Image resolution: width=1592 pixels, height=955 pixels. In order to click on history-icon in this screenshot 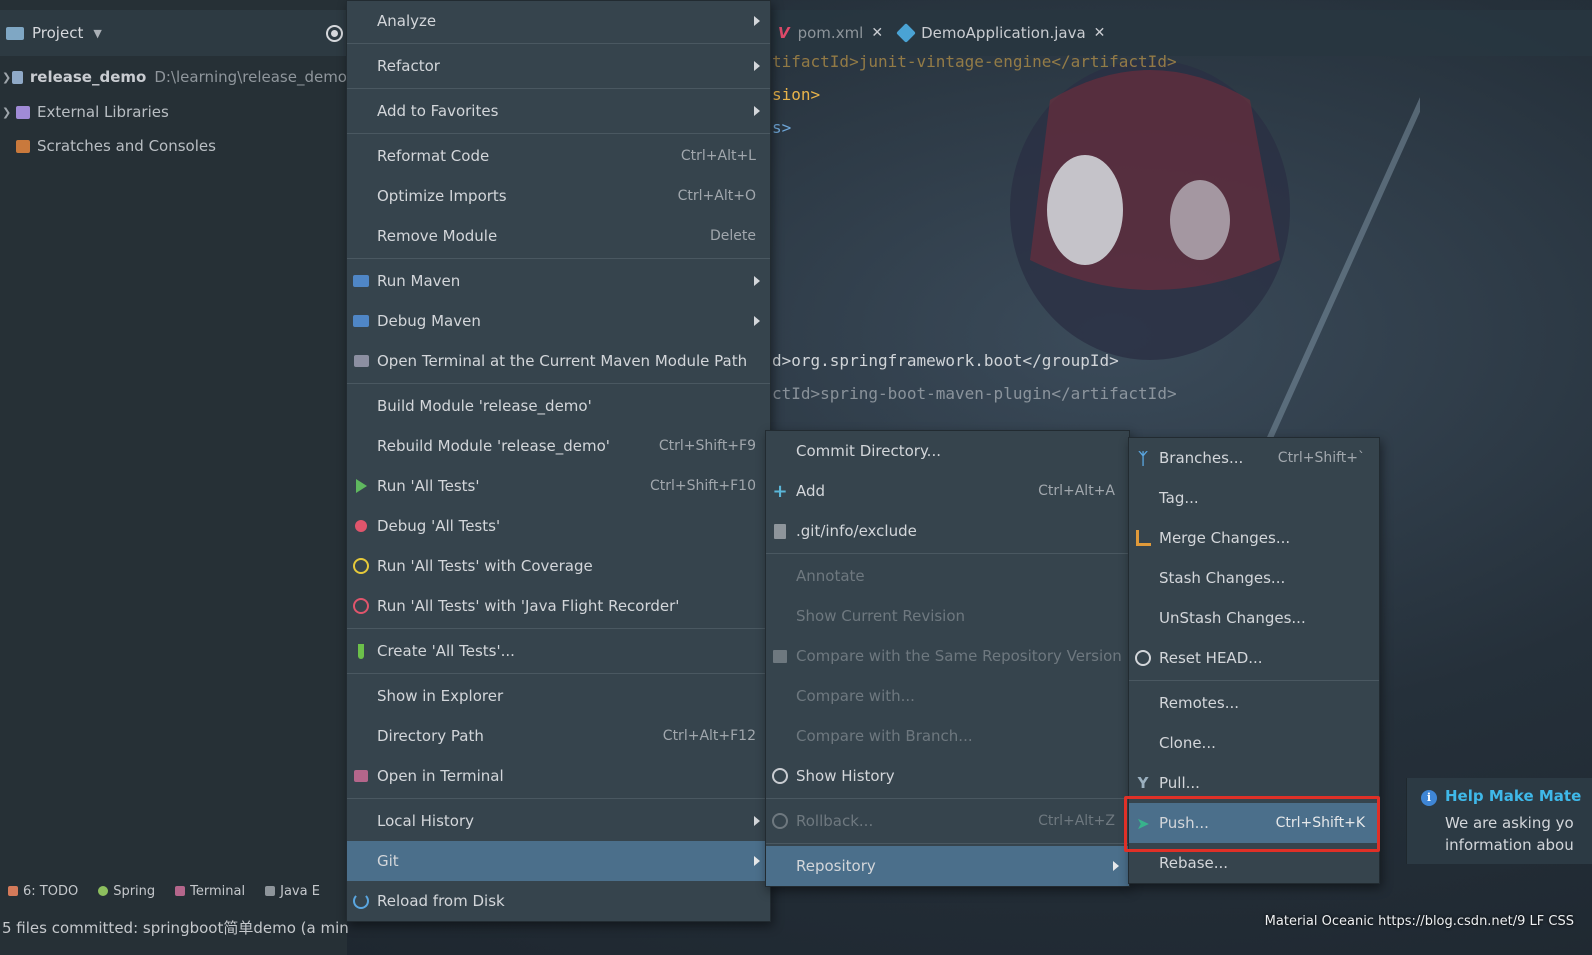, I will do `click(780, 776)`.